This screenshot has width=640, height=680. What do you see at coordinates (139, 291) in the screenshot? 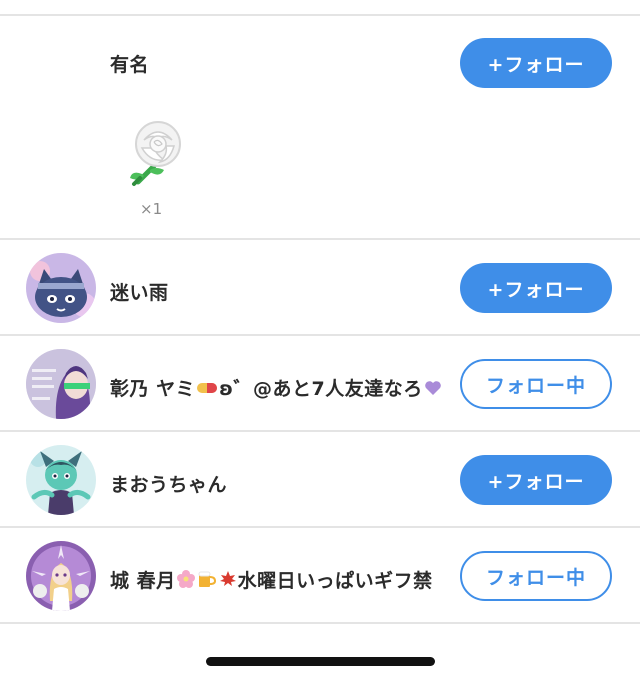
I see `user-name: 迷い雨` at bounding box center [139, 291].